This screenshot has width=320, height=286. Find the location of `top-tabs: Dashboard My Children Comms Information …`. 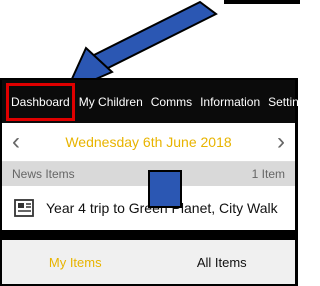

top-tabs: Dashboard My Children Comms Information … is located at coordinates (156, 101).